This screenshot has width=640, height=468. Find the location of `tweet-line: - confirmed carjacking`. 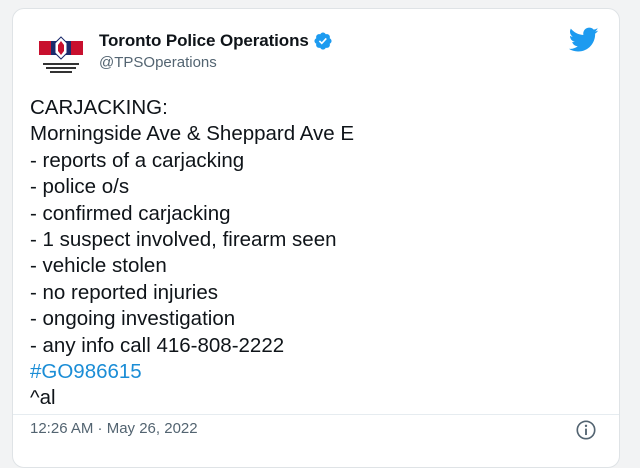

tweet-line: - confirmed carjacking is located at coordinates (130, 213).